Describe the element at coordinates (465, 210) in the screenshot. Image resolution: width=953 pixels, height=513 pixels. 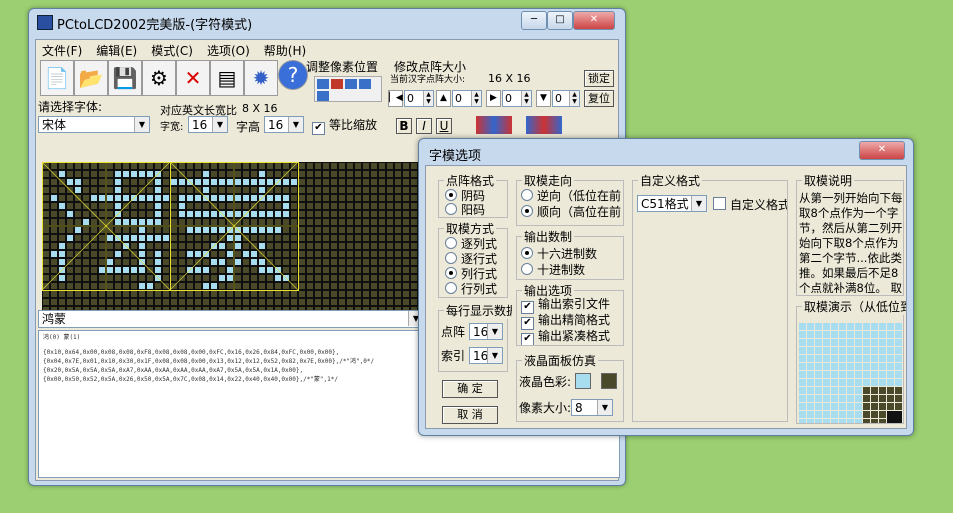
I see `radio-positive: 阳码` at that location.